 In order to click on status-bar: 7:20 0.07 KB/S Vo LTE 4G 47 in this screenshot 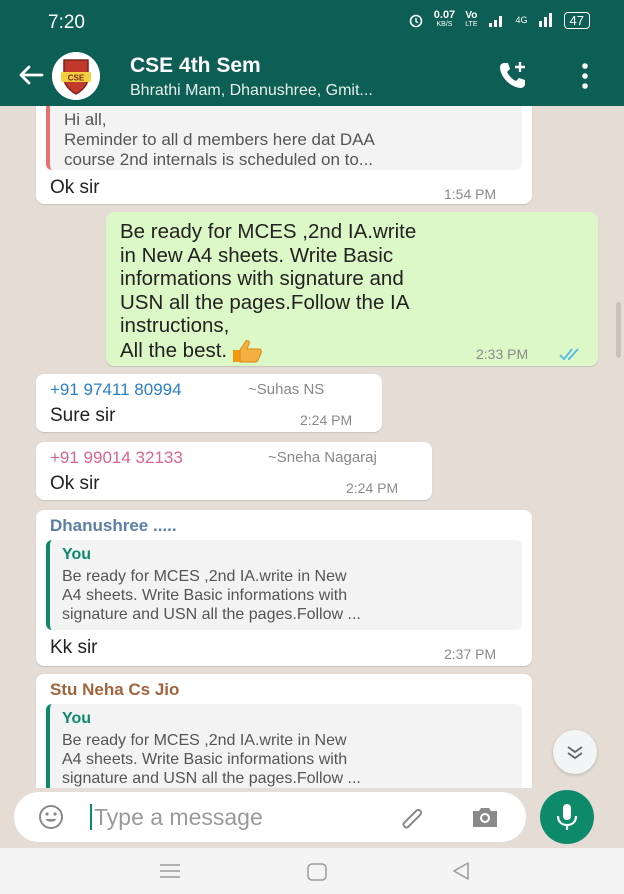, I will do `click(312, 21)`.